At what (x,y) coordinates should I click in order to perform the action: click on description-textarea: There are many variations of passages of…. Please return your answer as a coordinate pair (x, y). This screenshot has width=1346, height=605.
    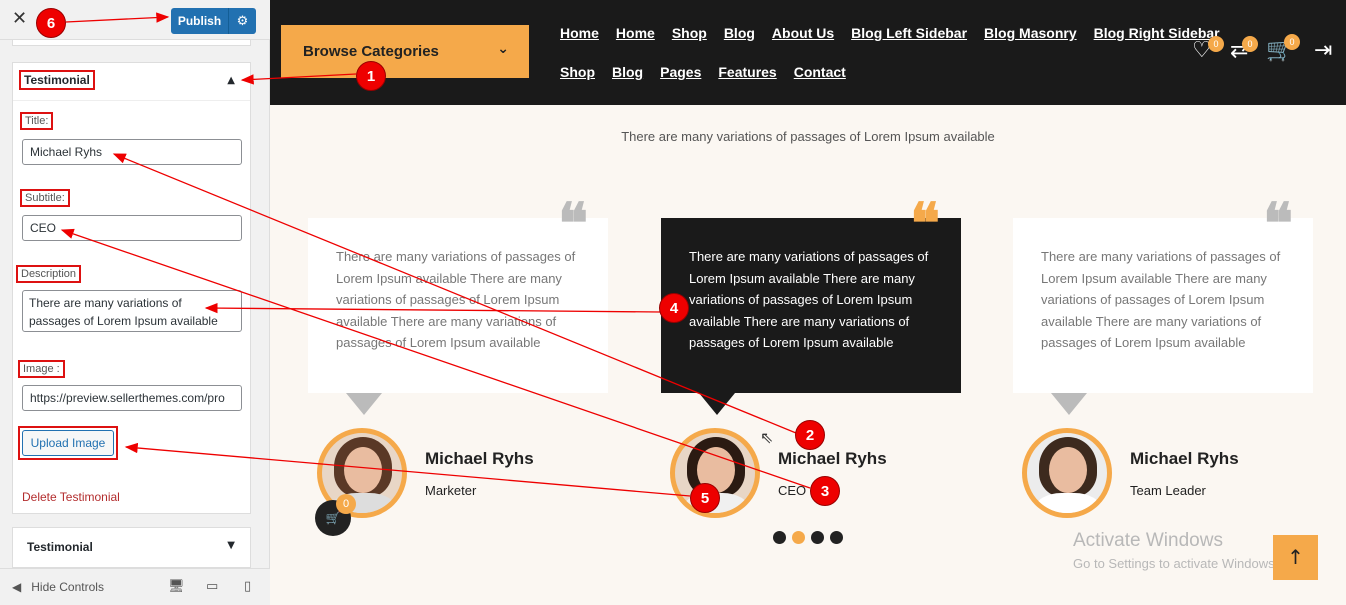
    Looking at the image, I should click on (132, 311).